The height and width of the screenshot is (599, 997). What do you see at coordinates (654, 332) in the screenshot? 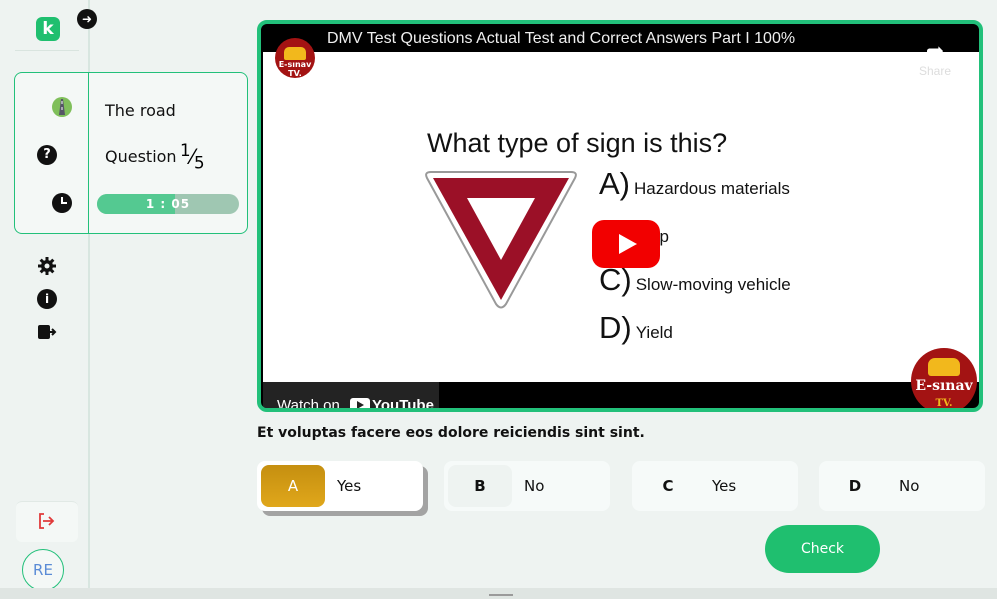
I see `option-text: Yield` at bounding box center [654, 332].